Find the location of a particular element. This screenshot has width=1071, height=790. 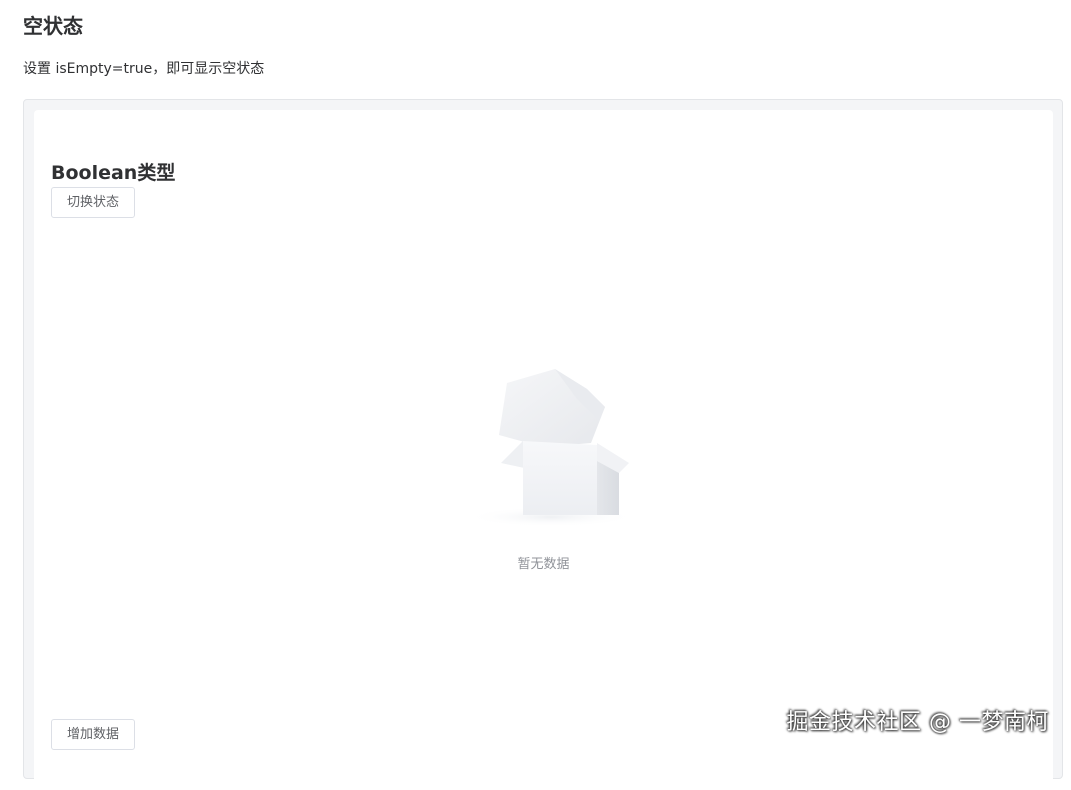

toggle-state-button: 切换状态 is located at coordinates (93, 202).